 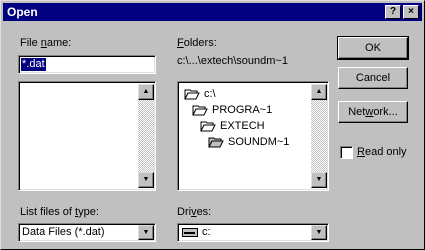 What do you see at coordinates (190, 232) in the screenshot?
I see `drive-icon` at bounding box center [190, 232].